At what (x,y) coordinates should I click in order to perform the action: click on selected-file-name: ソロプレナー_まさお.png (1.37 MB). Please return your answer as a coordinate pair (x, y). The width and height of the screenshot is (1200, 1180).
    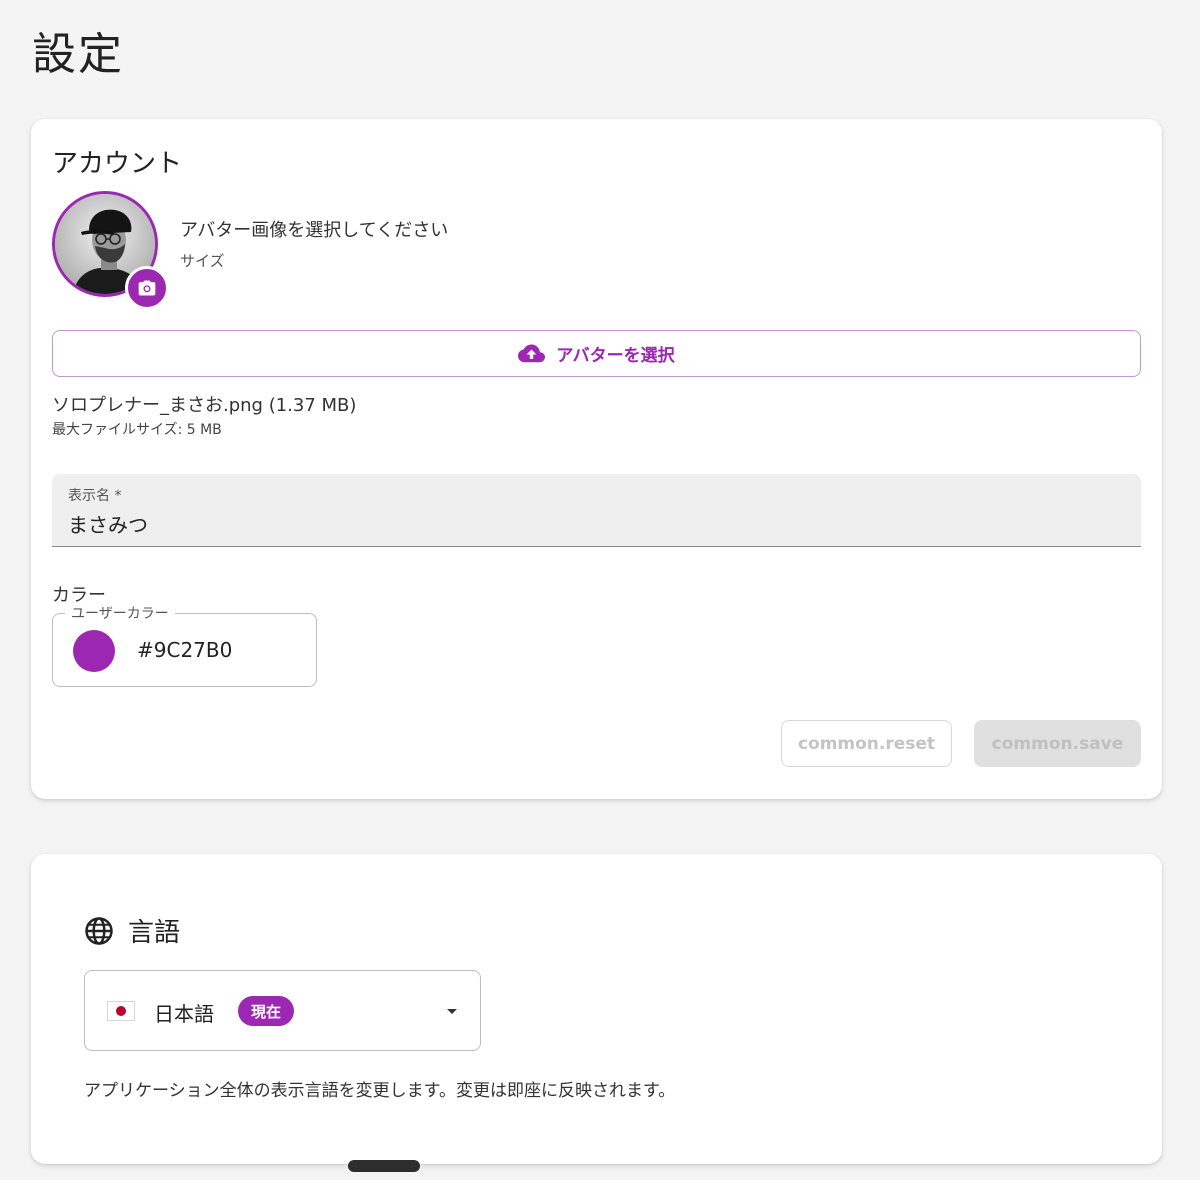
    Looking at the image, I should click on (204, 405).